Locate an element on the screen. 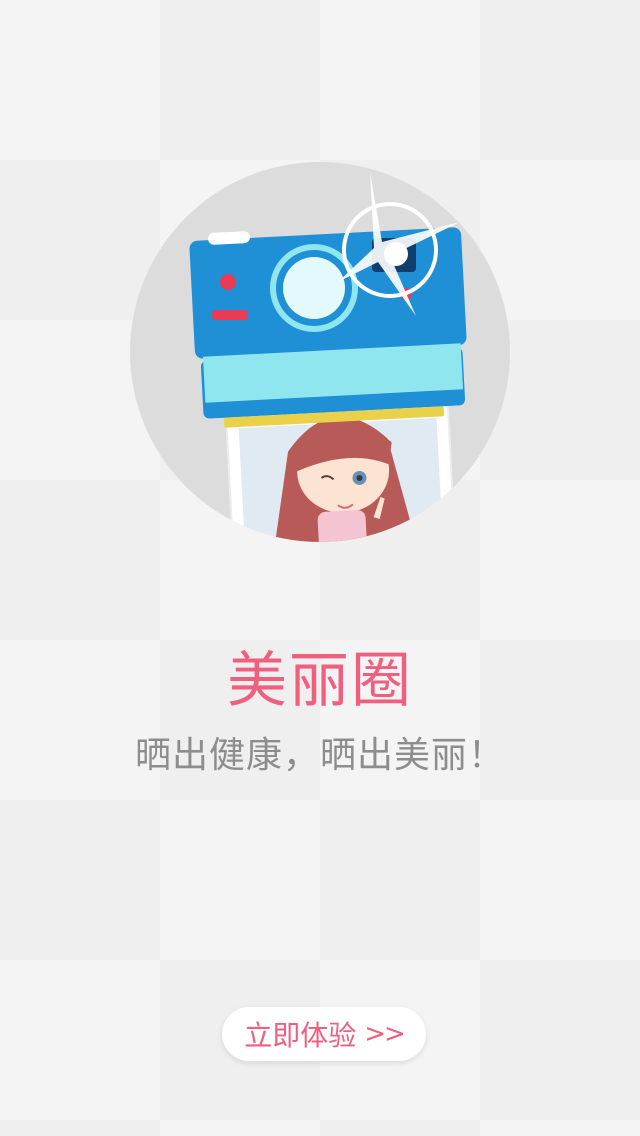 The width and height of the screenshot is (640, 1136). double-chevron-right-icon: >> is located at coordinates (385, 1034).